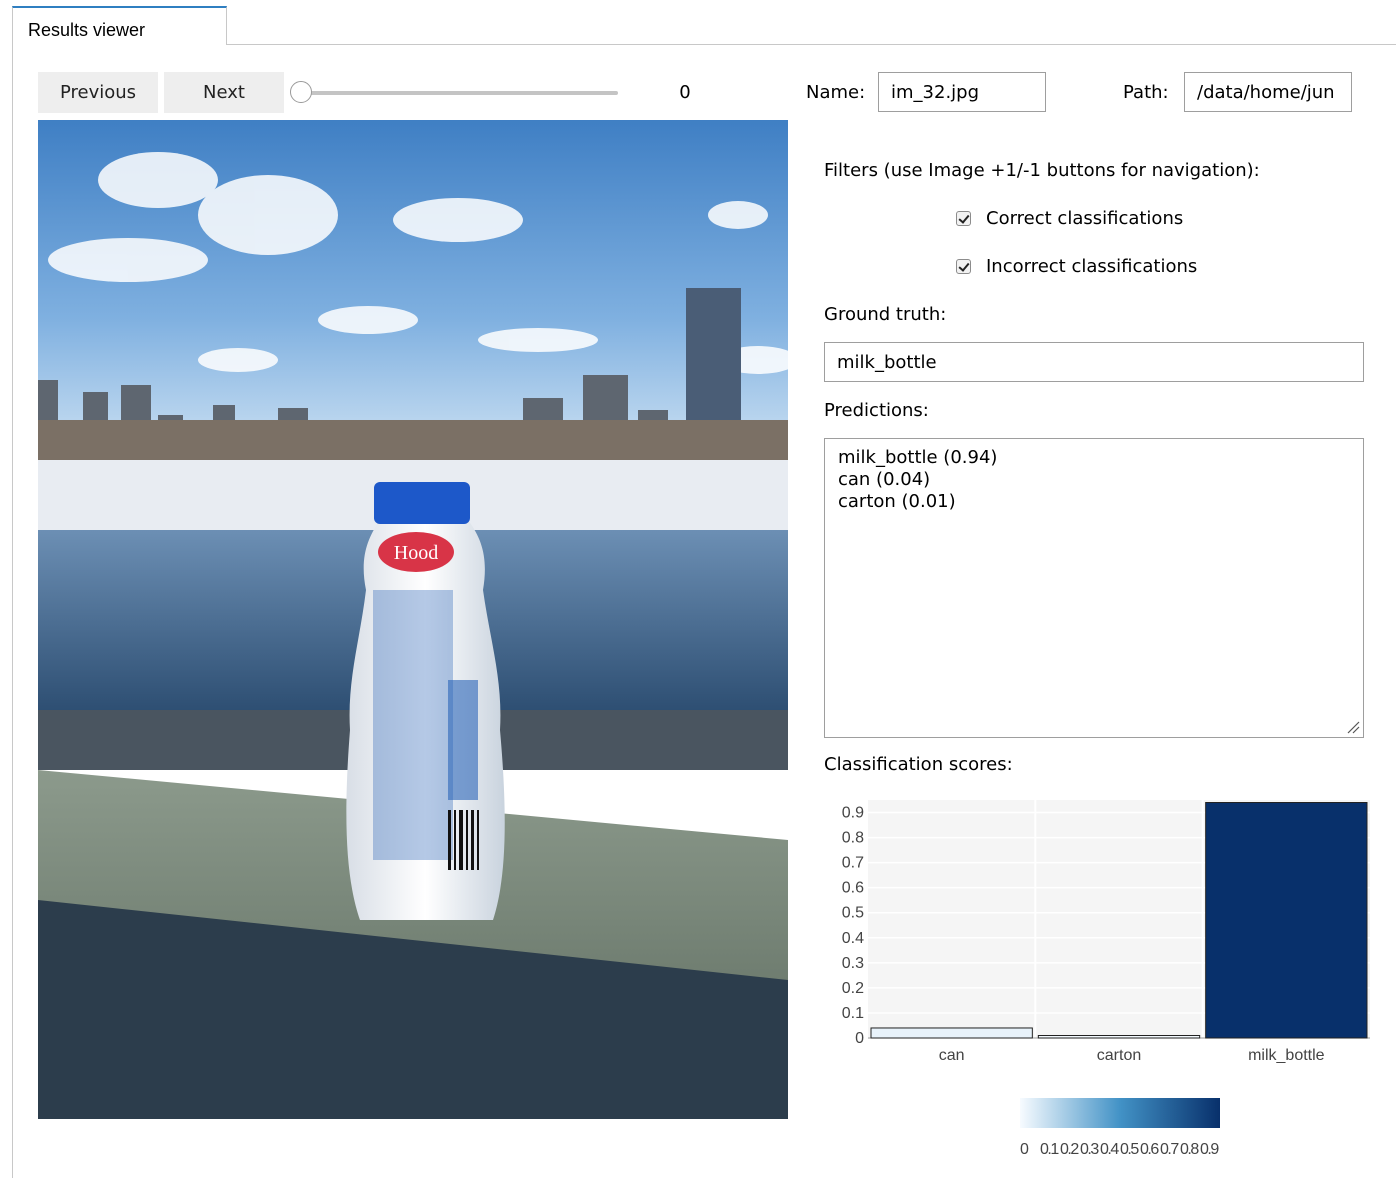 The width and height of the screenshot is (1396, 1178). Describe the element at coordinates (1129, 1149) in the screenshot. I see `colorbar-tick-label: 0.5` at that location.